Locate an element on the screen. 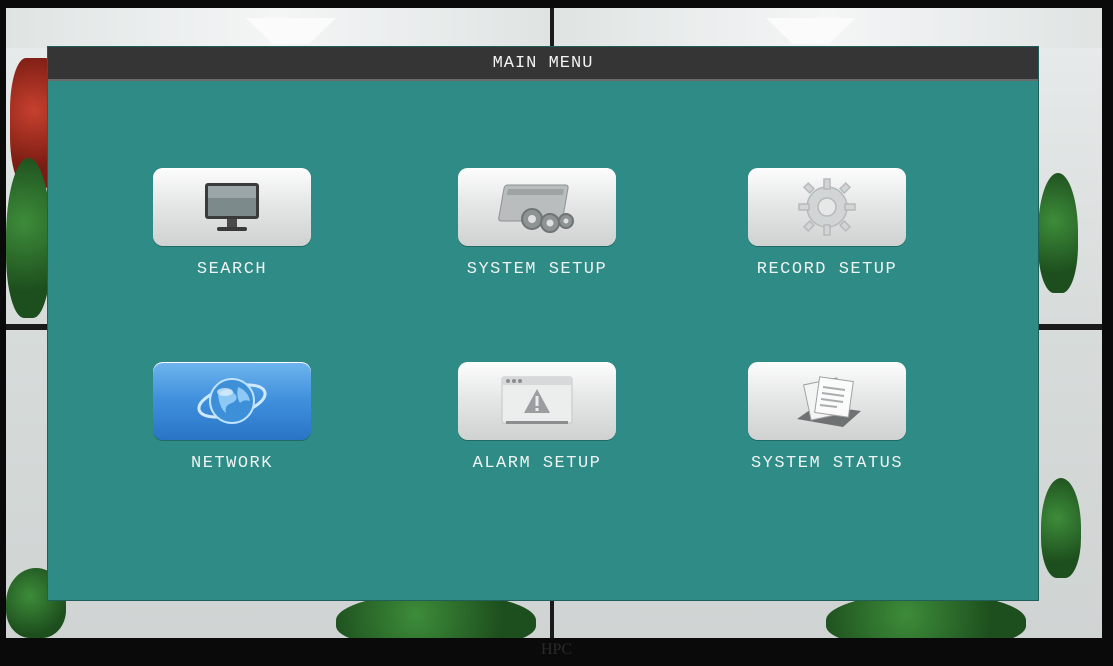 This screenshot has height=666, width=1113. system-setup-gears-icon is located at coordinates (536, 208).